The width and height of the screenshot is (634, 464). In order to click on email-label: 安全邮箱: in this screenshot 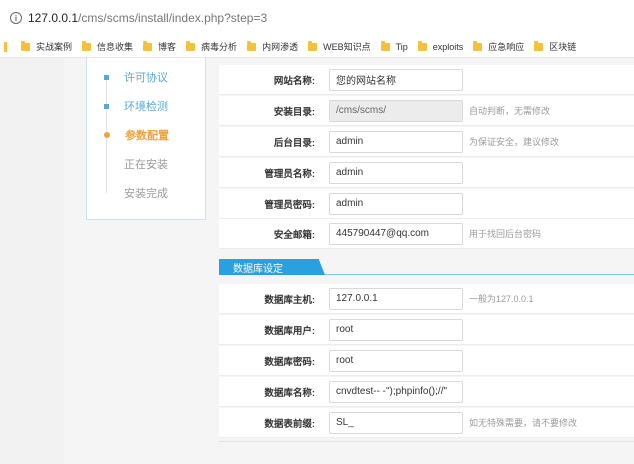, I will do `click(294, 235)`.